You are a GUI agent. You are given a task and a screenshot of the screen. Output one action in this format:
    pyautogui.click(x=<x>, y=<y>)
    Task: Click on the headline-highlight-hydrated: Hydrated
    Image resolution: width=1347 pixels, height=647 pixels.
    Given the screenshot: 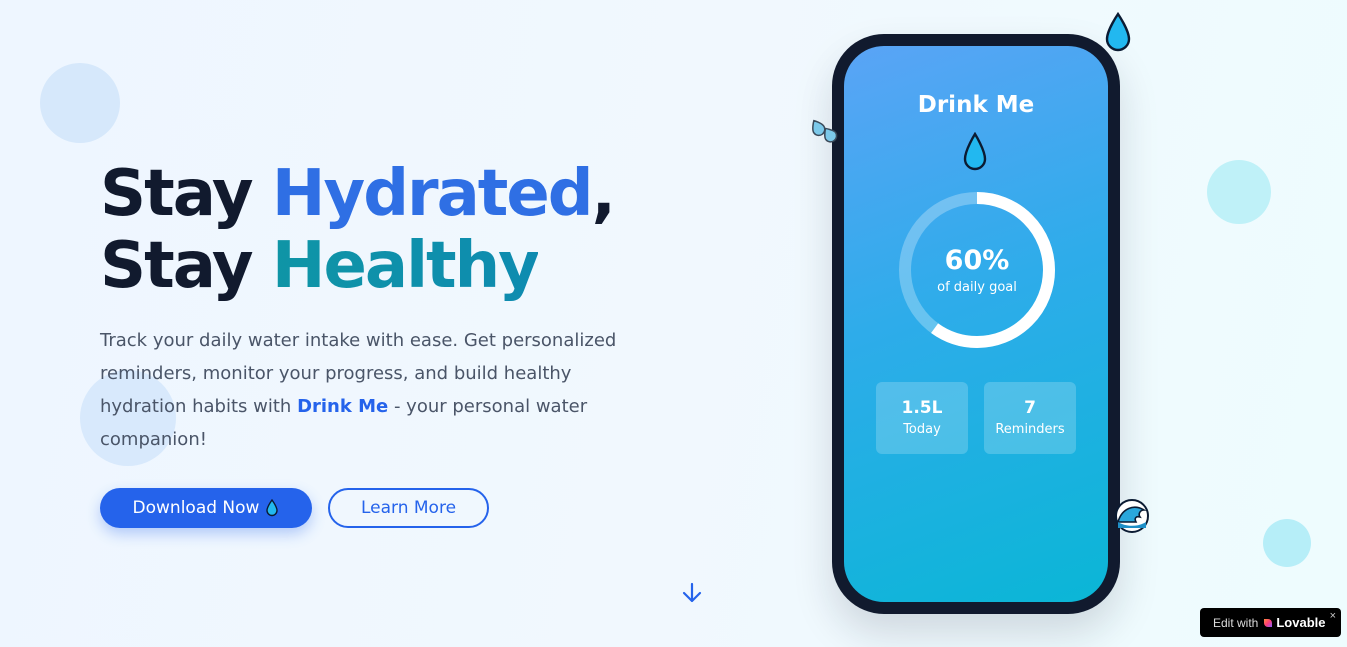 What is the action you would take?
    pyautogui.click(x=432, y=194)
    